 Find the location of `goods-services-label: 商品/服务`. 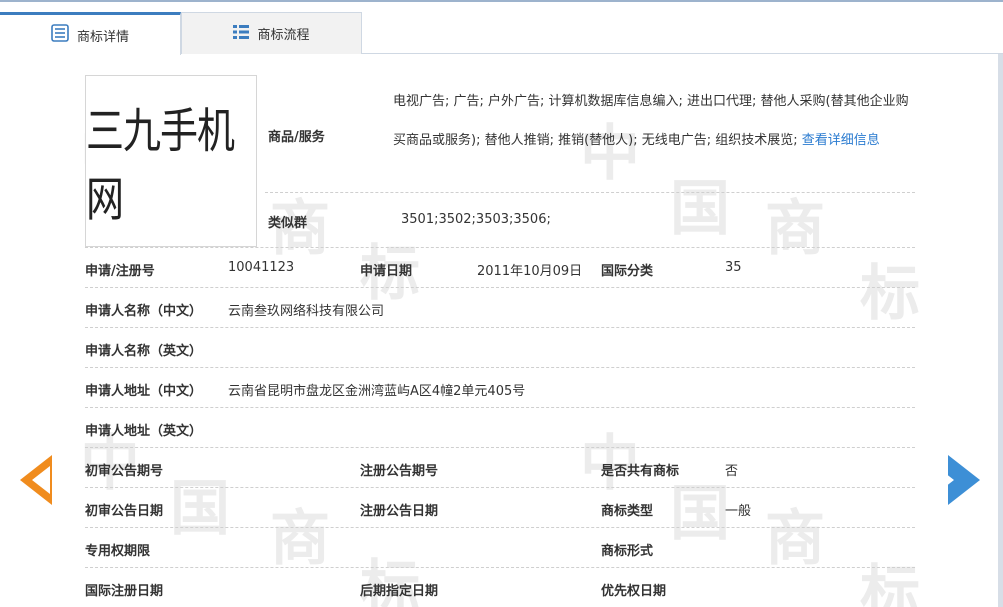

goods-services-label: 商品/服务 is located at coordinates (296, 137).